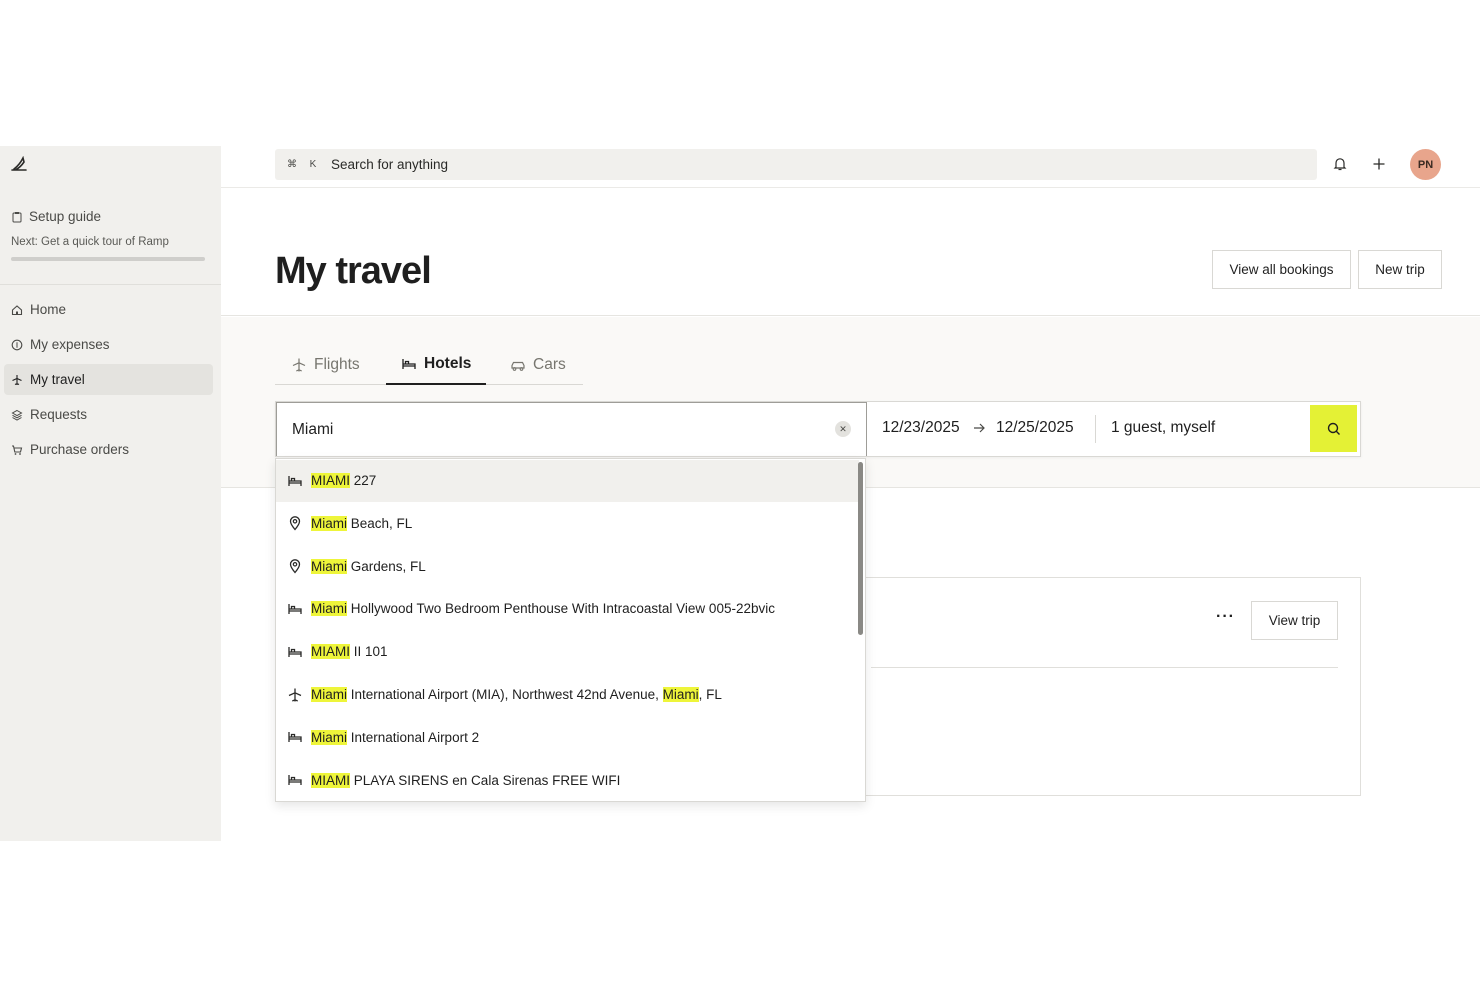 Image resolution: width=1480 pixels, height=987 pixels. Describe the element at coordinates (48, 309) in the screenshot. I see `sidebar-item-label: Home` at that location.